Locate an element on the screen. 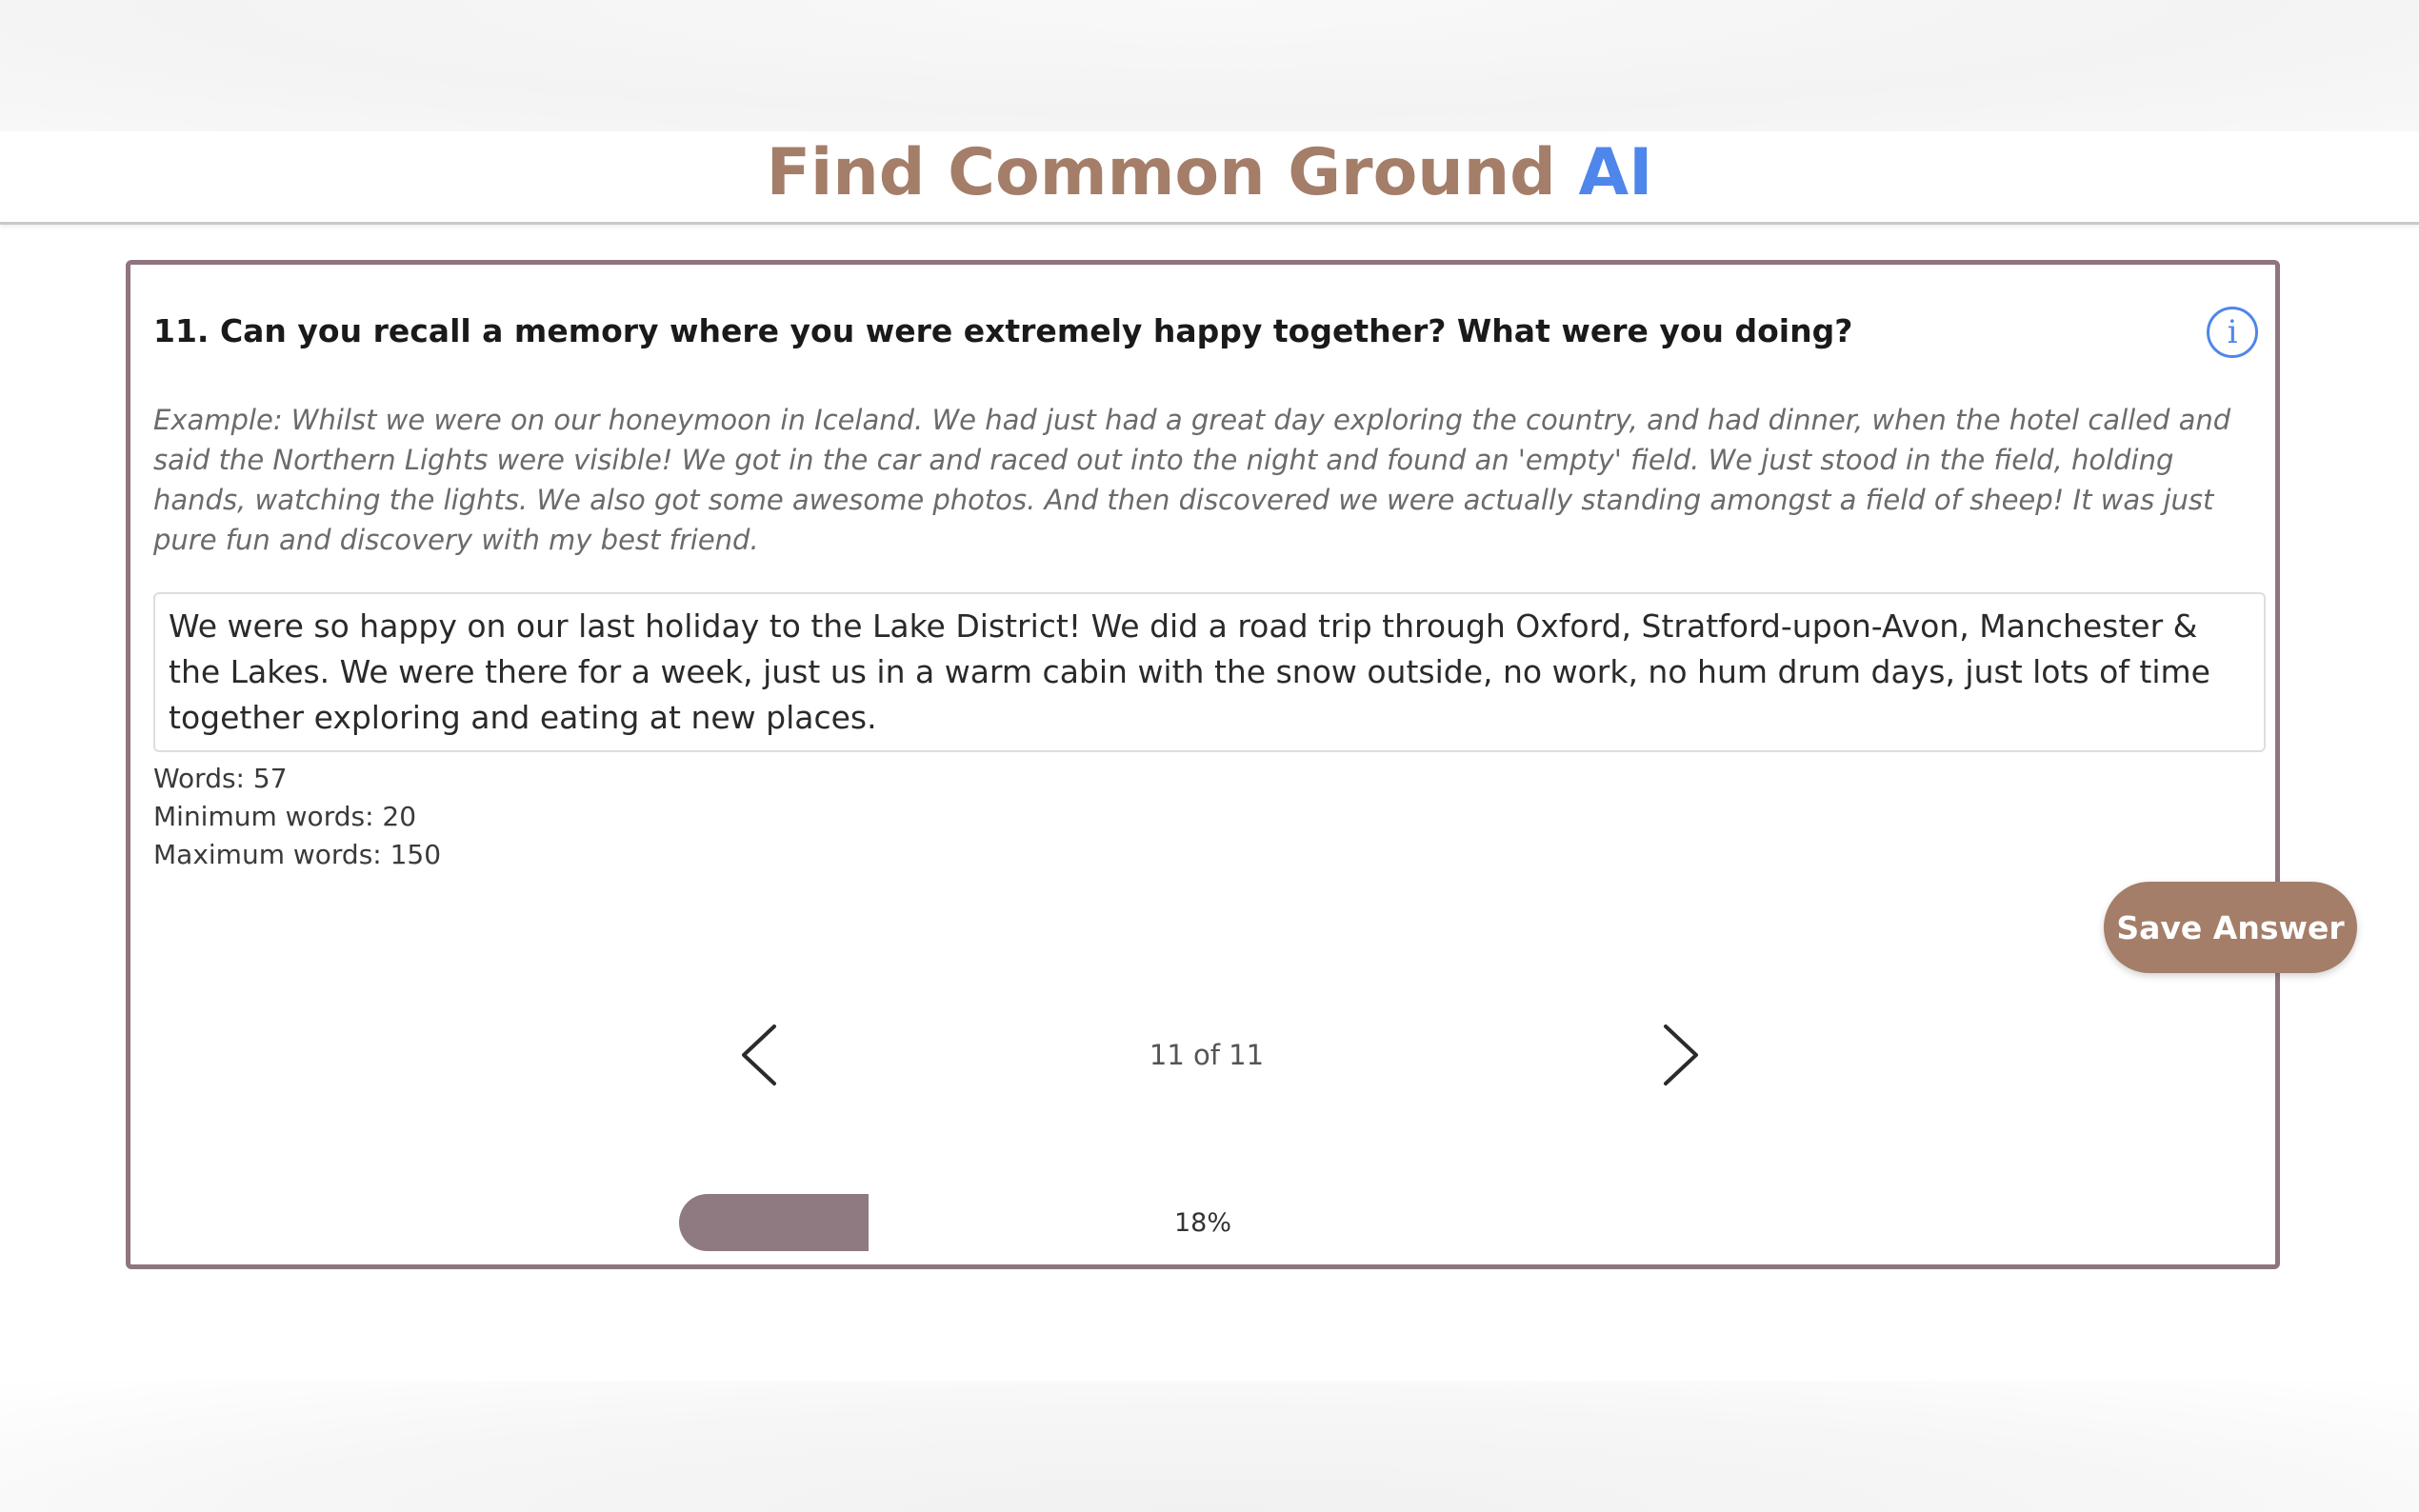 This screenshot has width=2419, height=1512. next-question-button is located at coordinates (1681, 1055).